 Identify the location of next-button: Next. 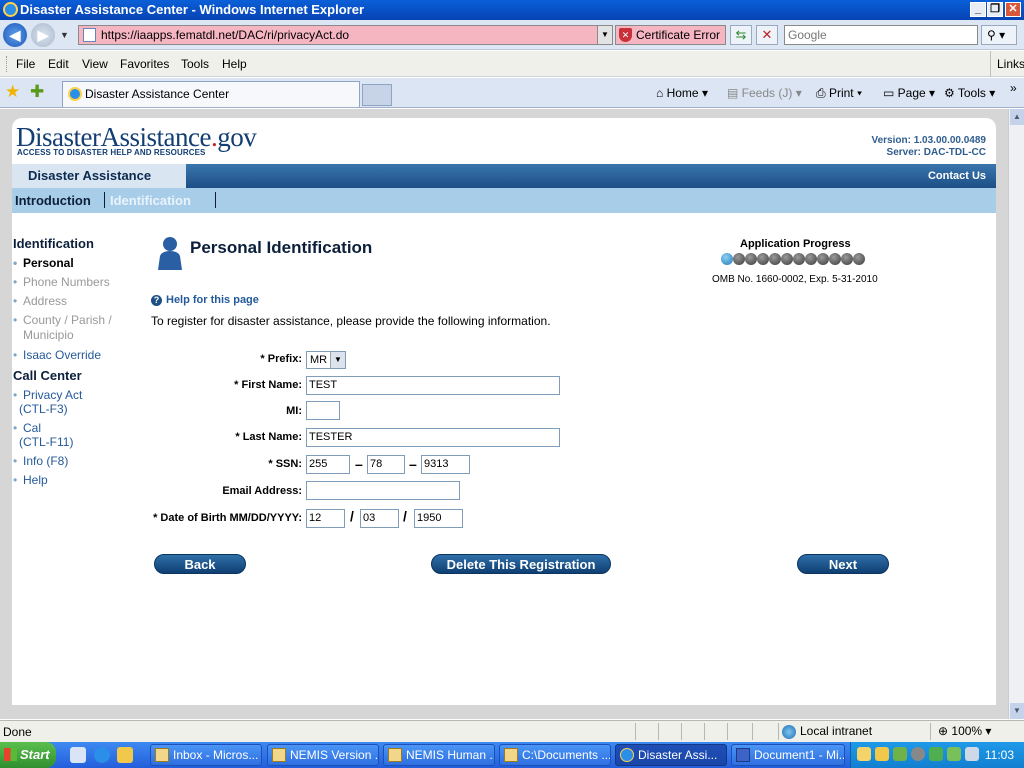
(843, 564).